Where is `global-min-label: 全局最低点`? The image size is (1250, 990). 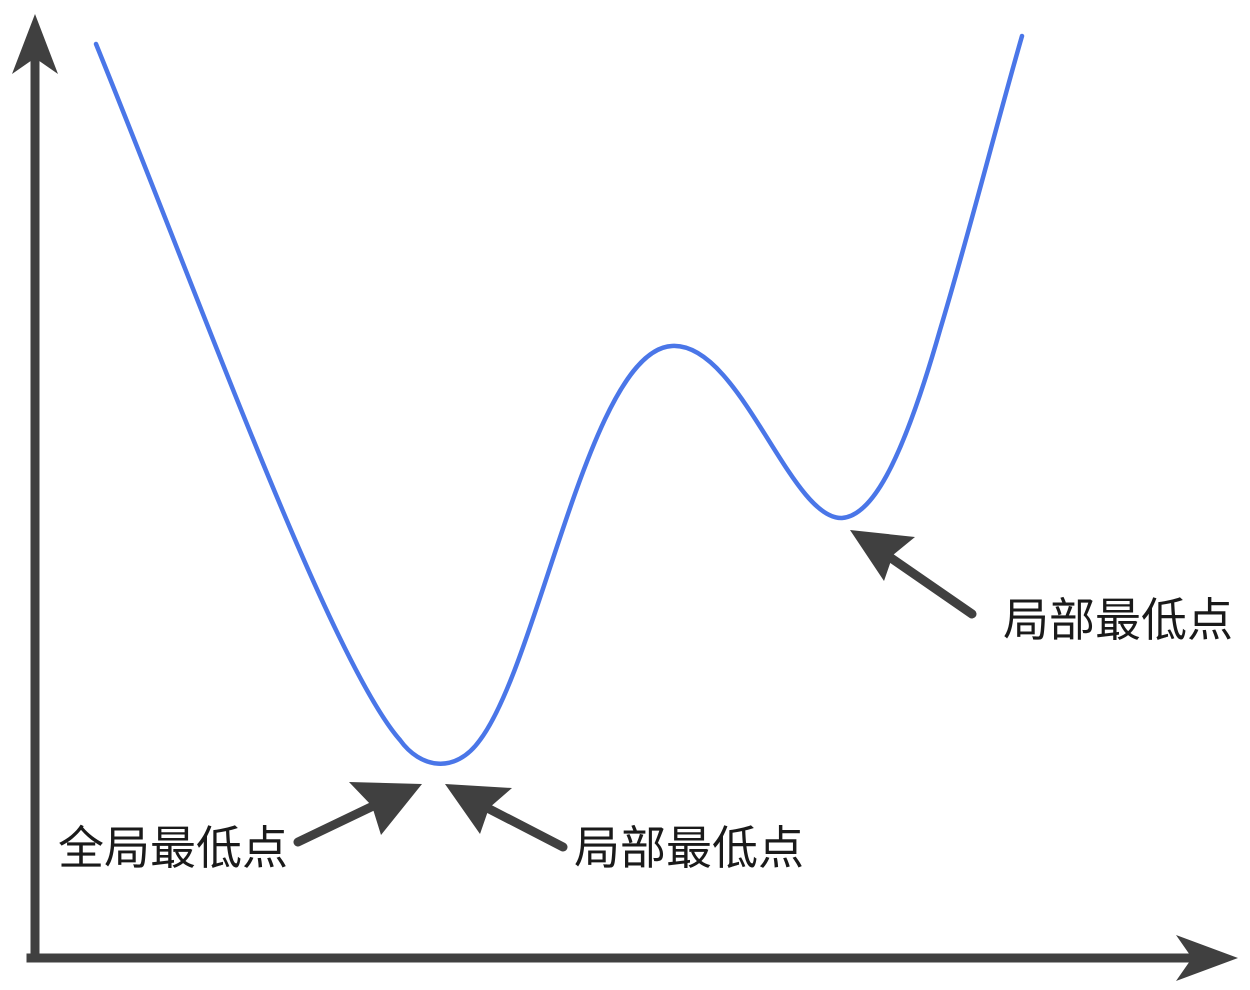 global-min-label: 全局最低点 is located at coordinates (173, 848).